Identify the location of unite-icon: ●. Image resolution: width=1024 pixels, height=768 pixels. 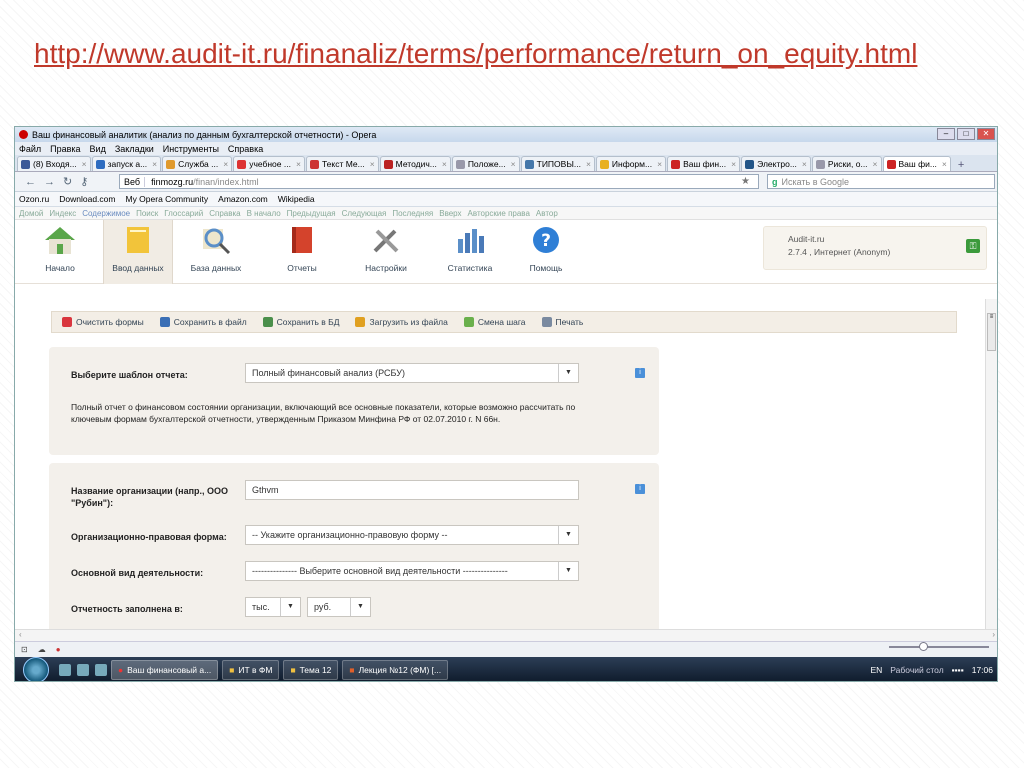
(58, 649).